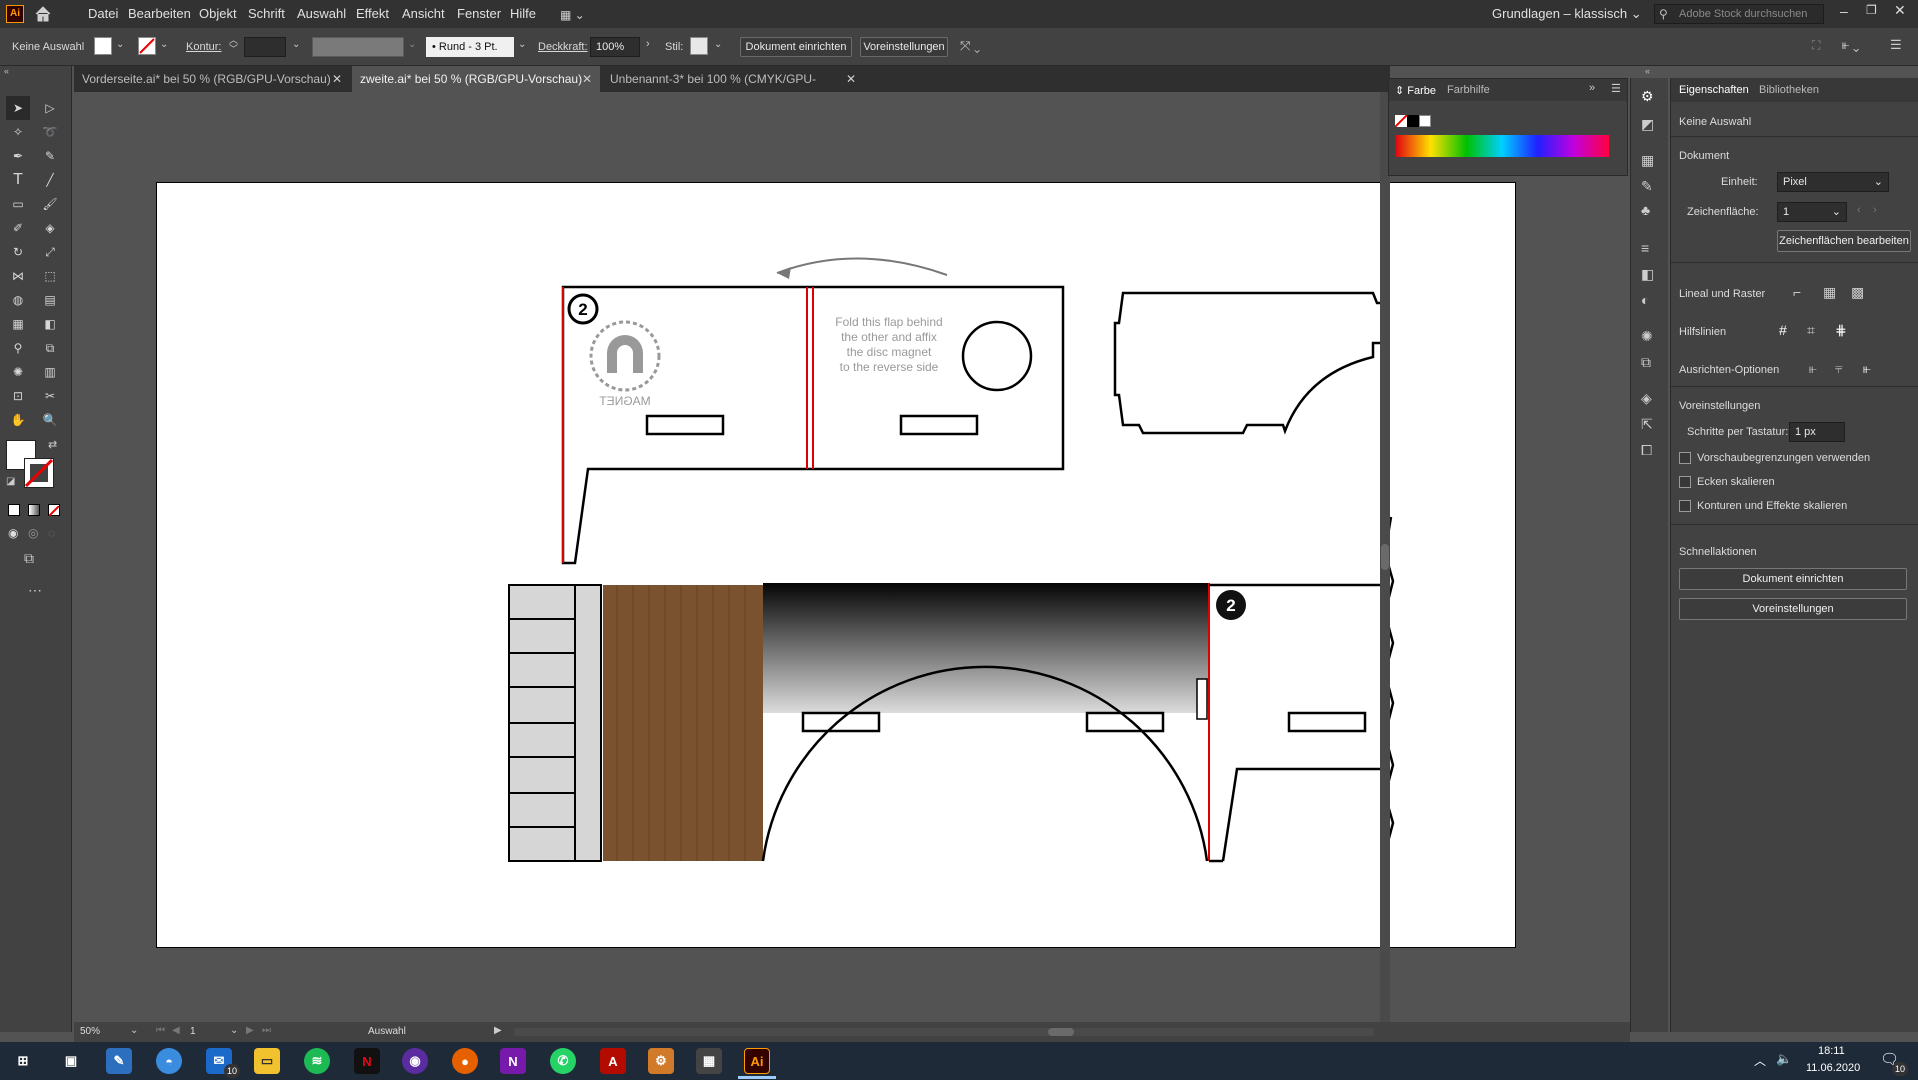 This screenshot has height=1080, width=1918. I want to click on export-icon: ⇱, so click(1647, 424).